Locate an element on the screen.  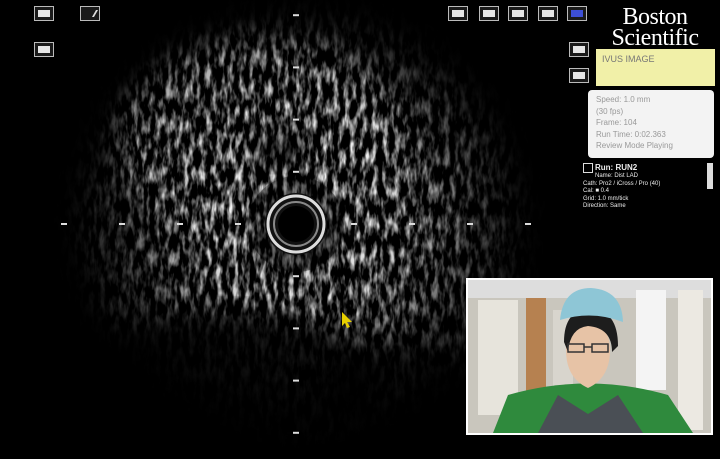
back-icon is located at coordinates (489, 13).